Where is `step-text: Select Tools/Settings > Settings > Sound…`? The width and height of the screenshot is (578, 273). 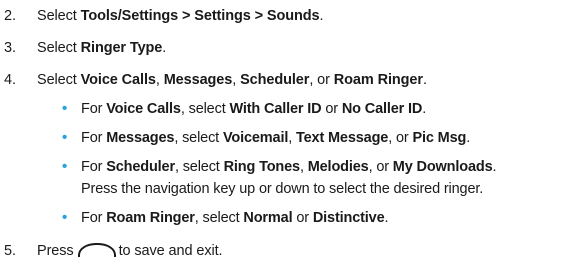
step-text: Select Tools/Settings > Settings > Sound… is located at coordinates (180, 16).